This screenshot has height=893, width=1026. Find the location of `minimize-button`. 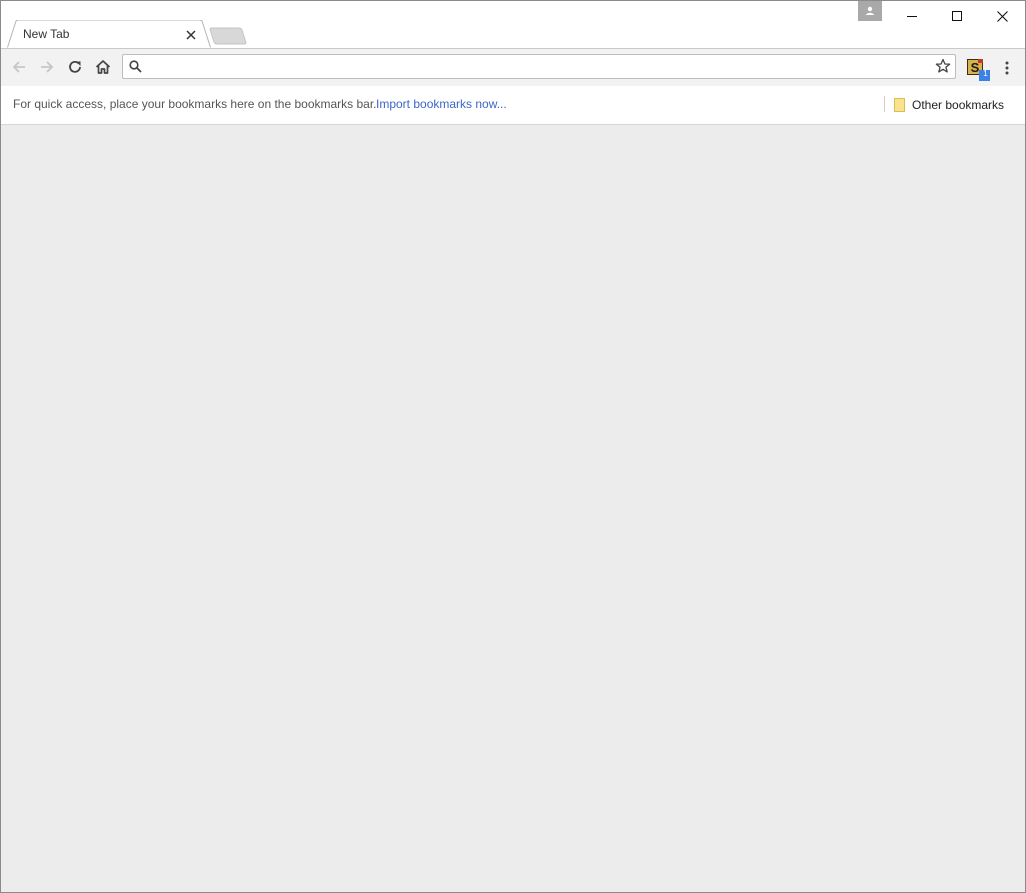

minimize-button is located at coordinates (912, 16).